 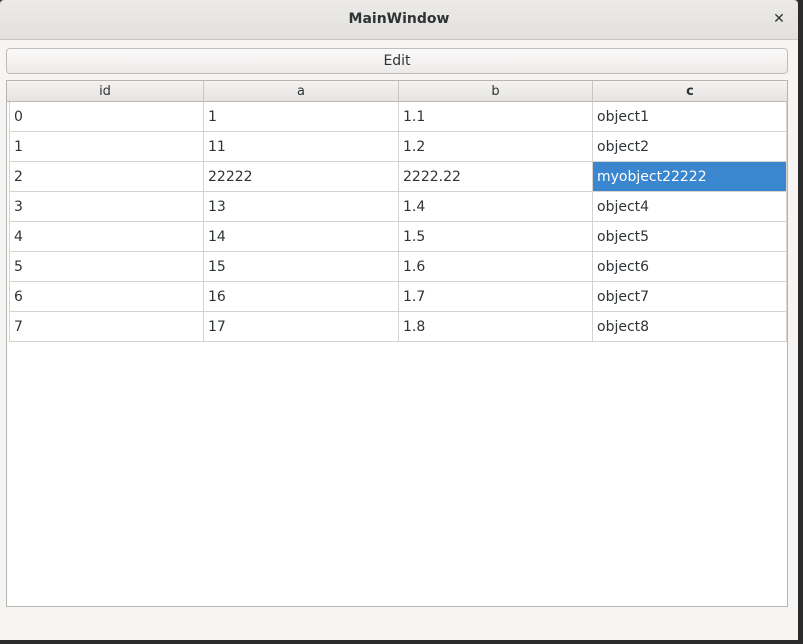 What do you see at coordinates (690, 237) in the screenshot?
I see `cell-c: object5` at bounding box center [690, 237].